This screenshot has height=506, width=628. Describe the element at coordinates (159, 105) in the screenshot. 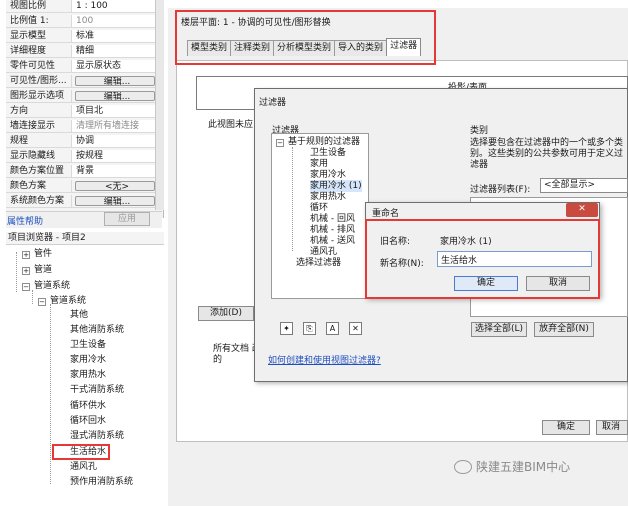

I see `properties-scrollbar` at that location.